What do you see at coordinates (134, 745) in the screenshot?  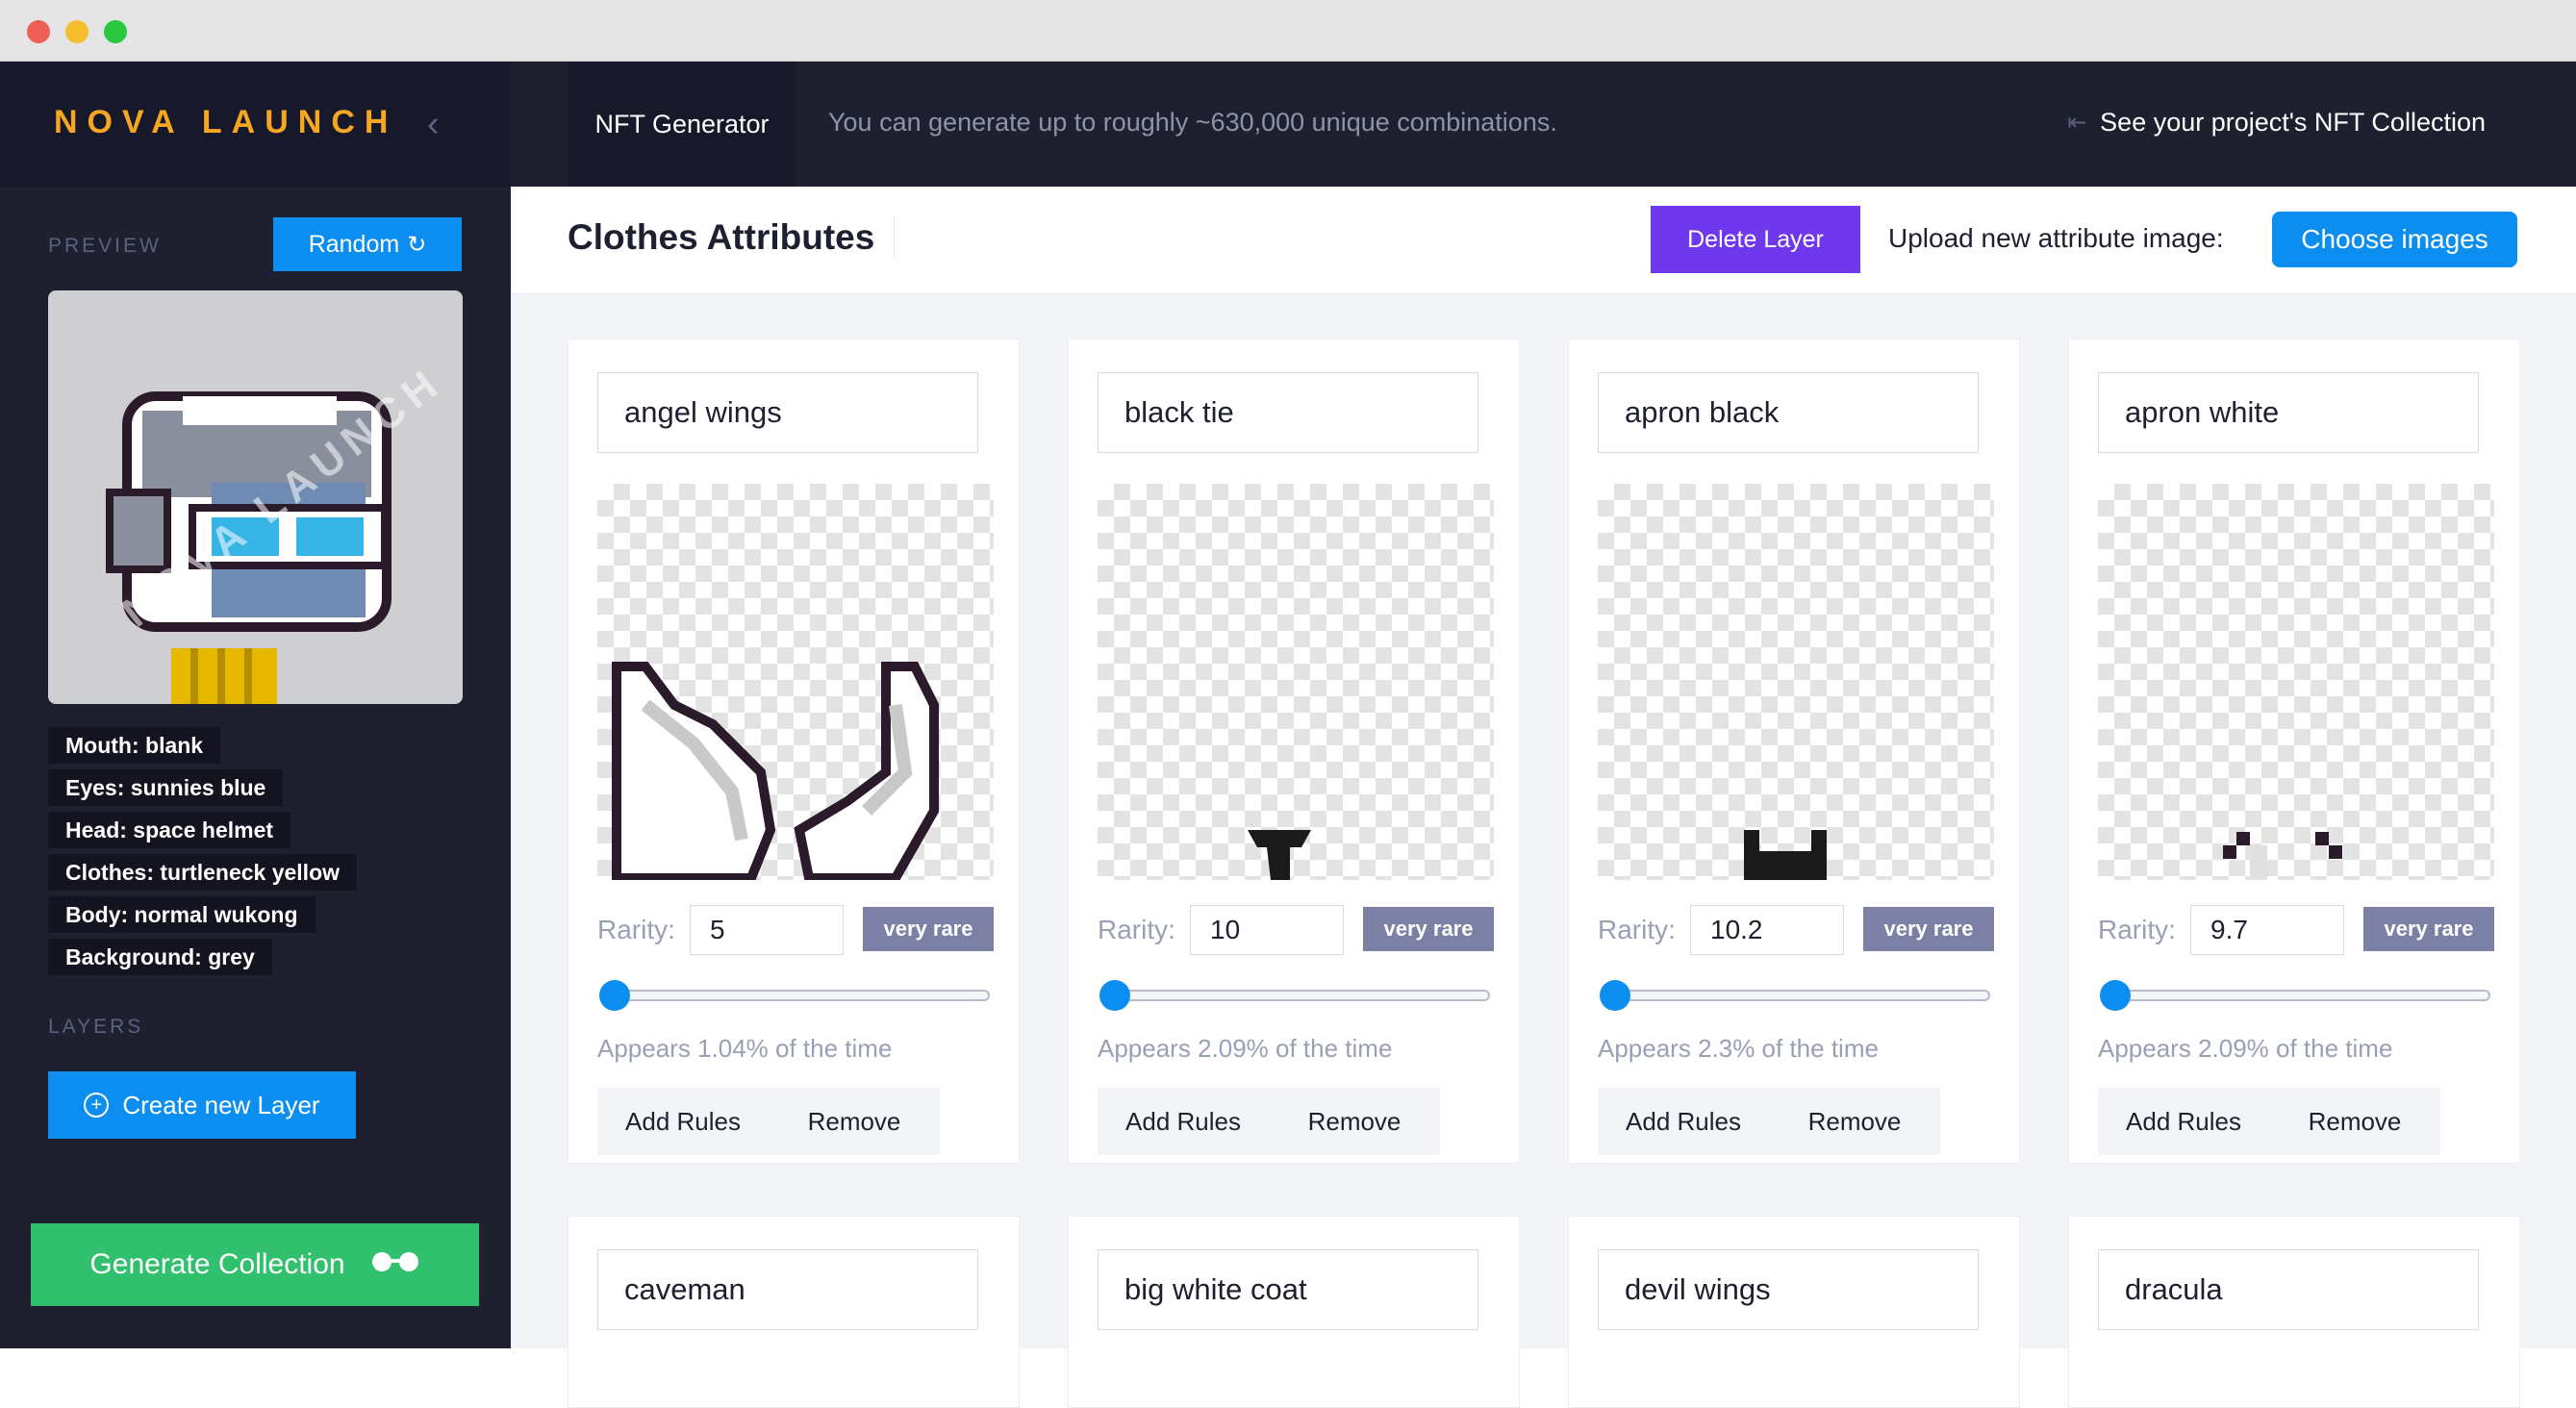 I see `attribute-tag: Mouth: blank` at bounding box center [134, 745].